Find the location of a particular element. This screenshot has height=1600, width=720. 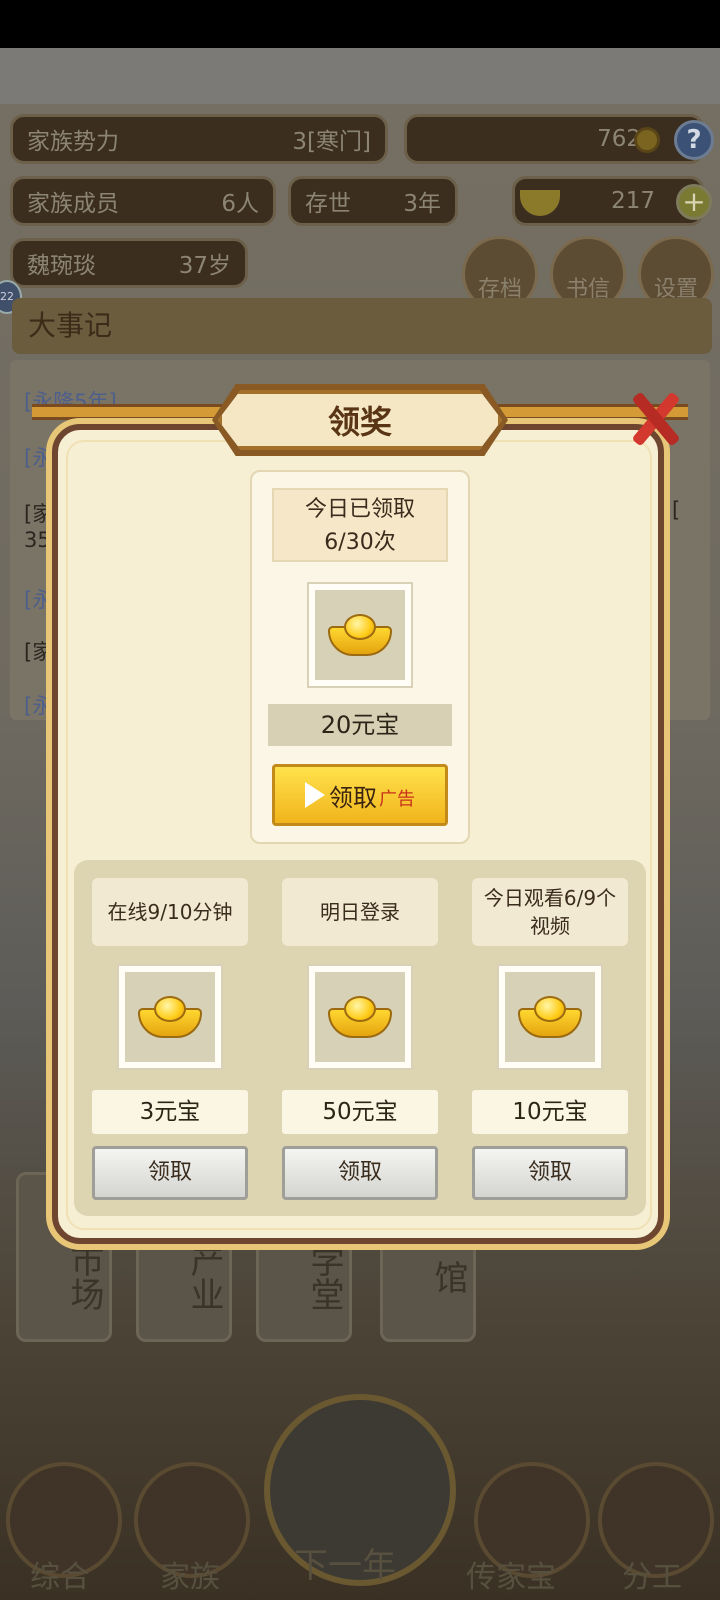

family-power-value: 3[寒门] is located at coordinates (331, 142).